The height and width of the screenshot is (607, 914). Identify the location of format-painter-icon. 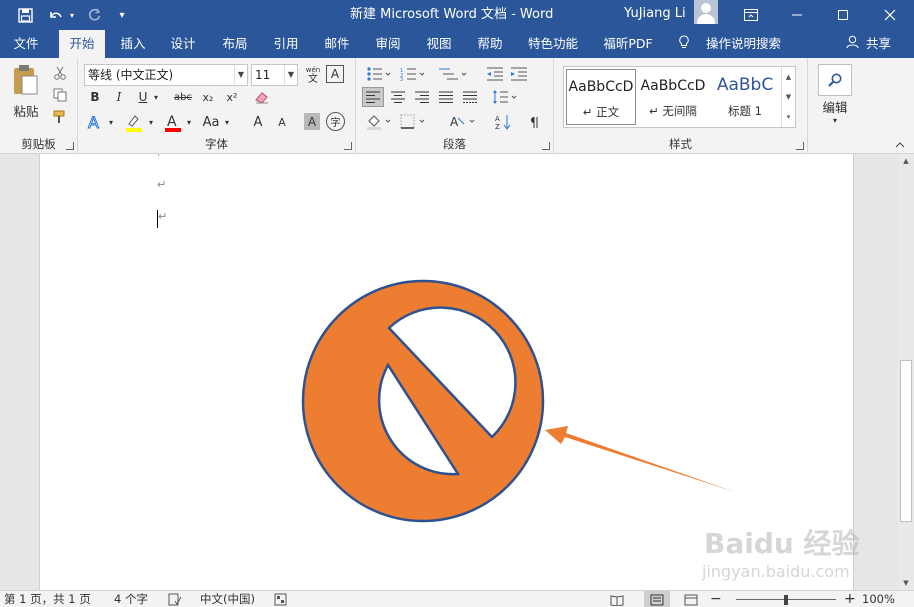
(60, 117).